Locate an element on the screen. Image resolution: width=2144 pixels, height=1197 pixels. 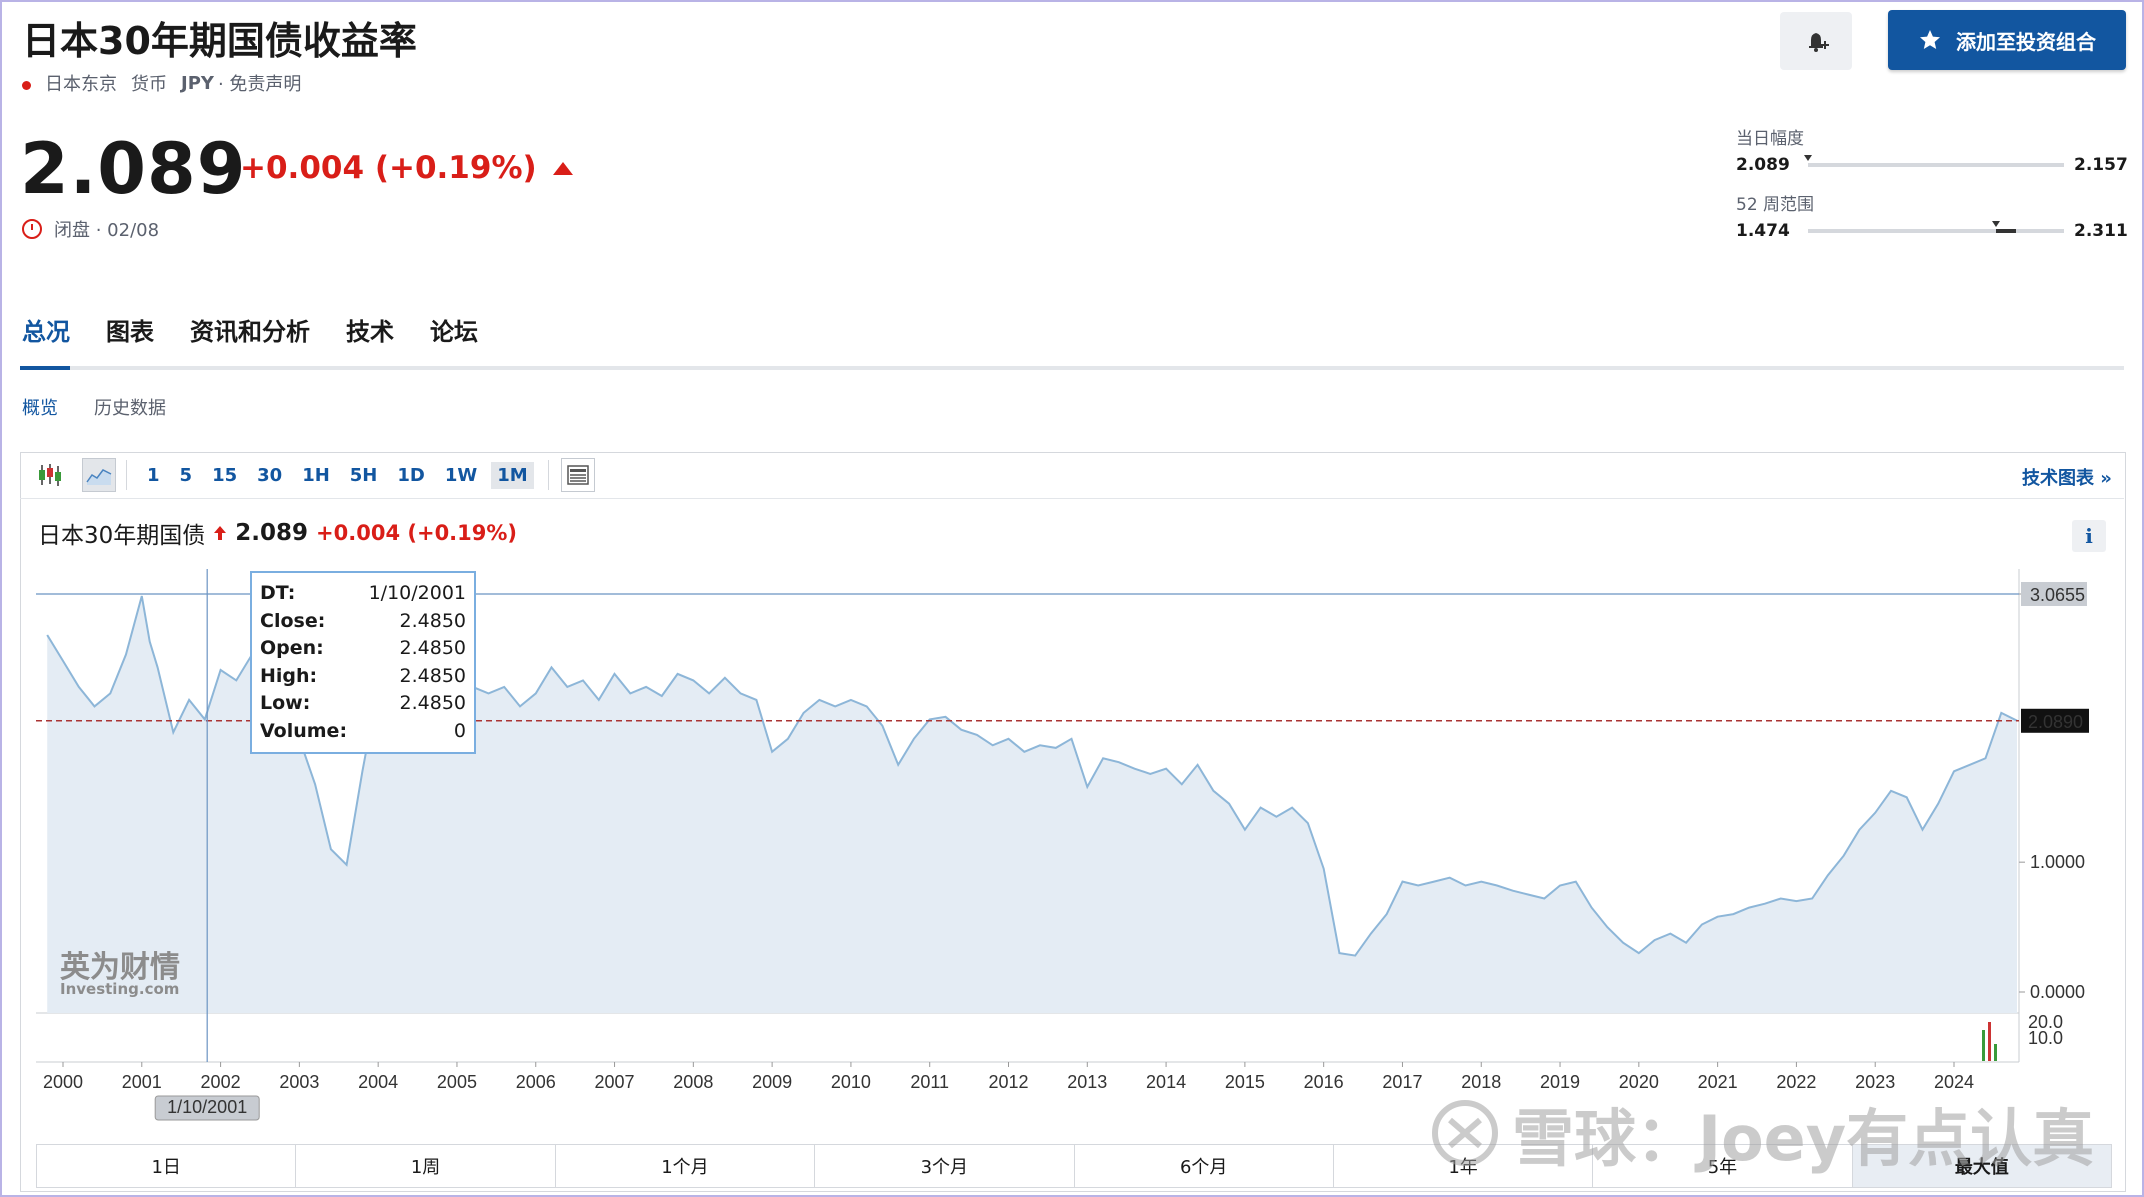
tooltip-row: Low: 2.4850 is located at coordinates (363, 703).